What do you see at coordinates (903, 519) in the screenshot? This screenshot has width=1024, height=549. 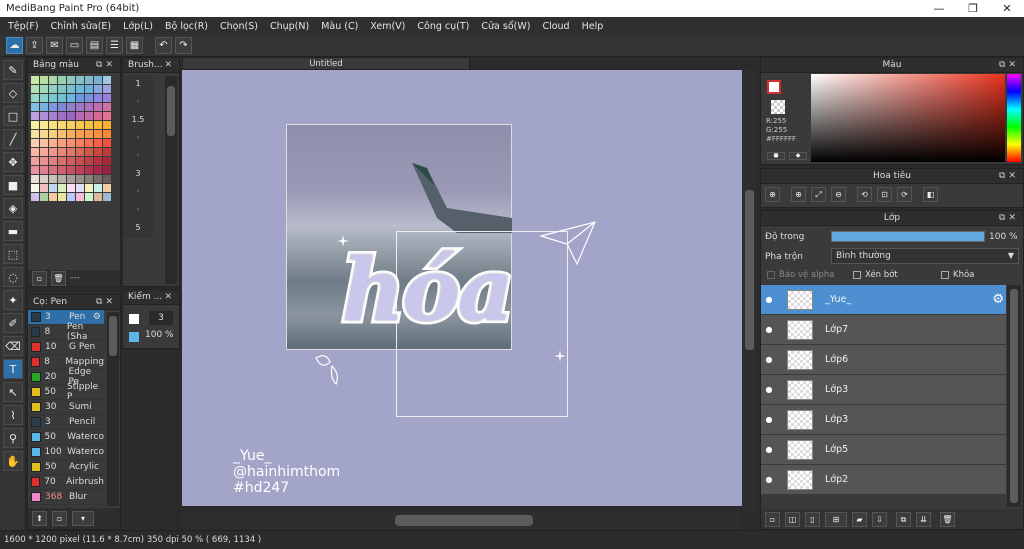 I see `duplicate-layer-icon: ⧉` at bounding box center [903, 519].